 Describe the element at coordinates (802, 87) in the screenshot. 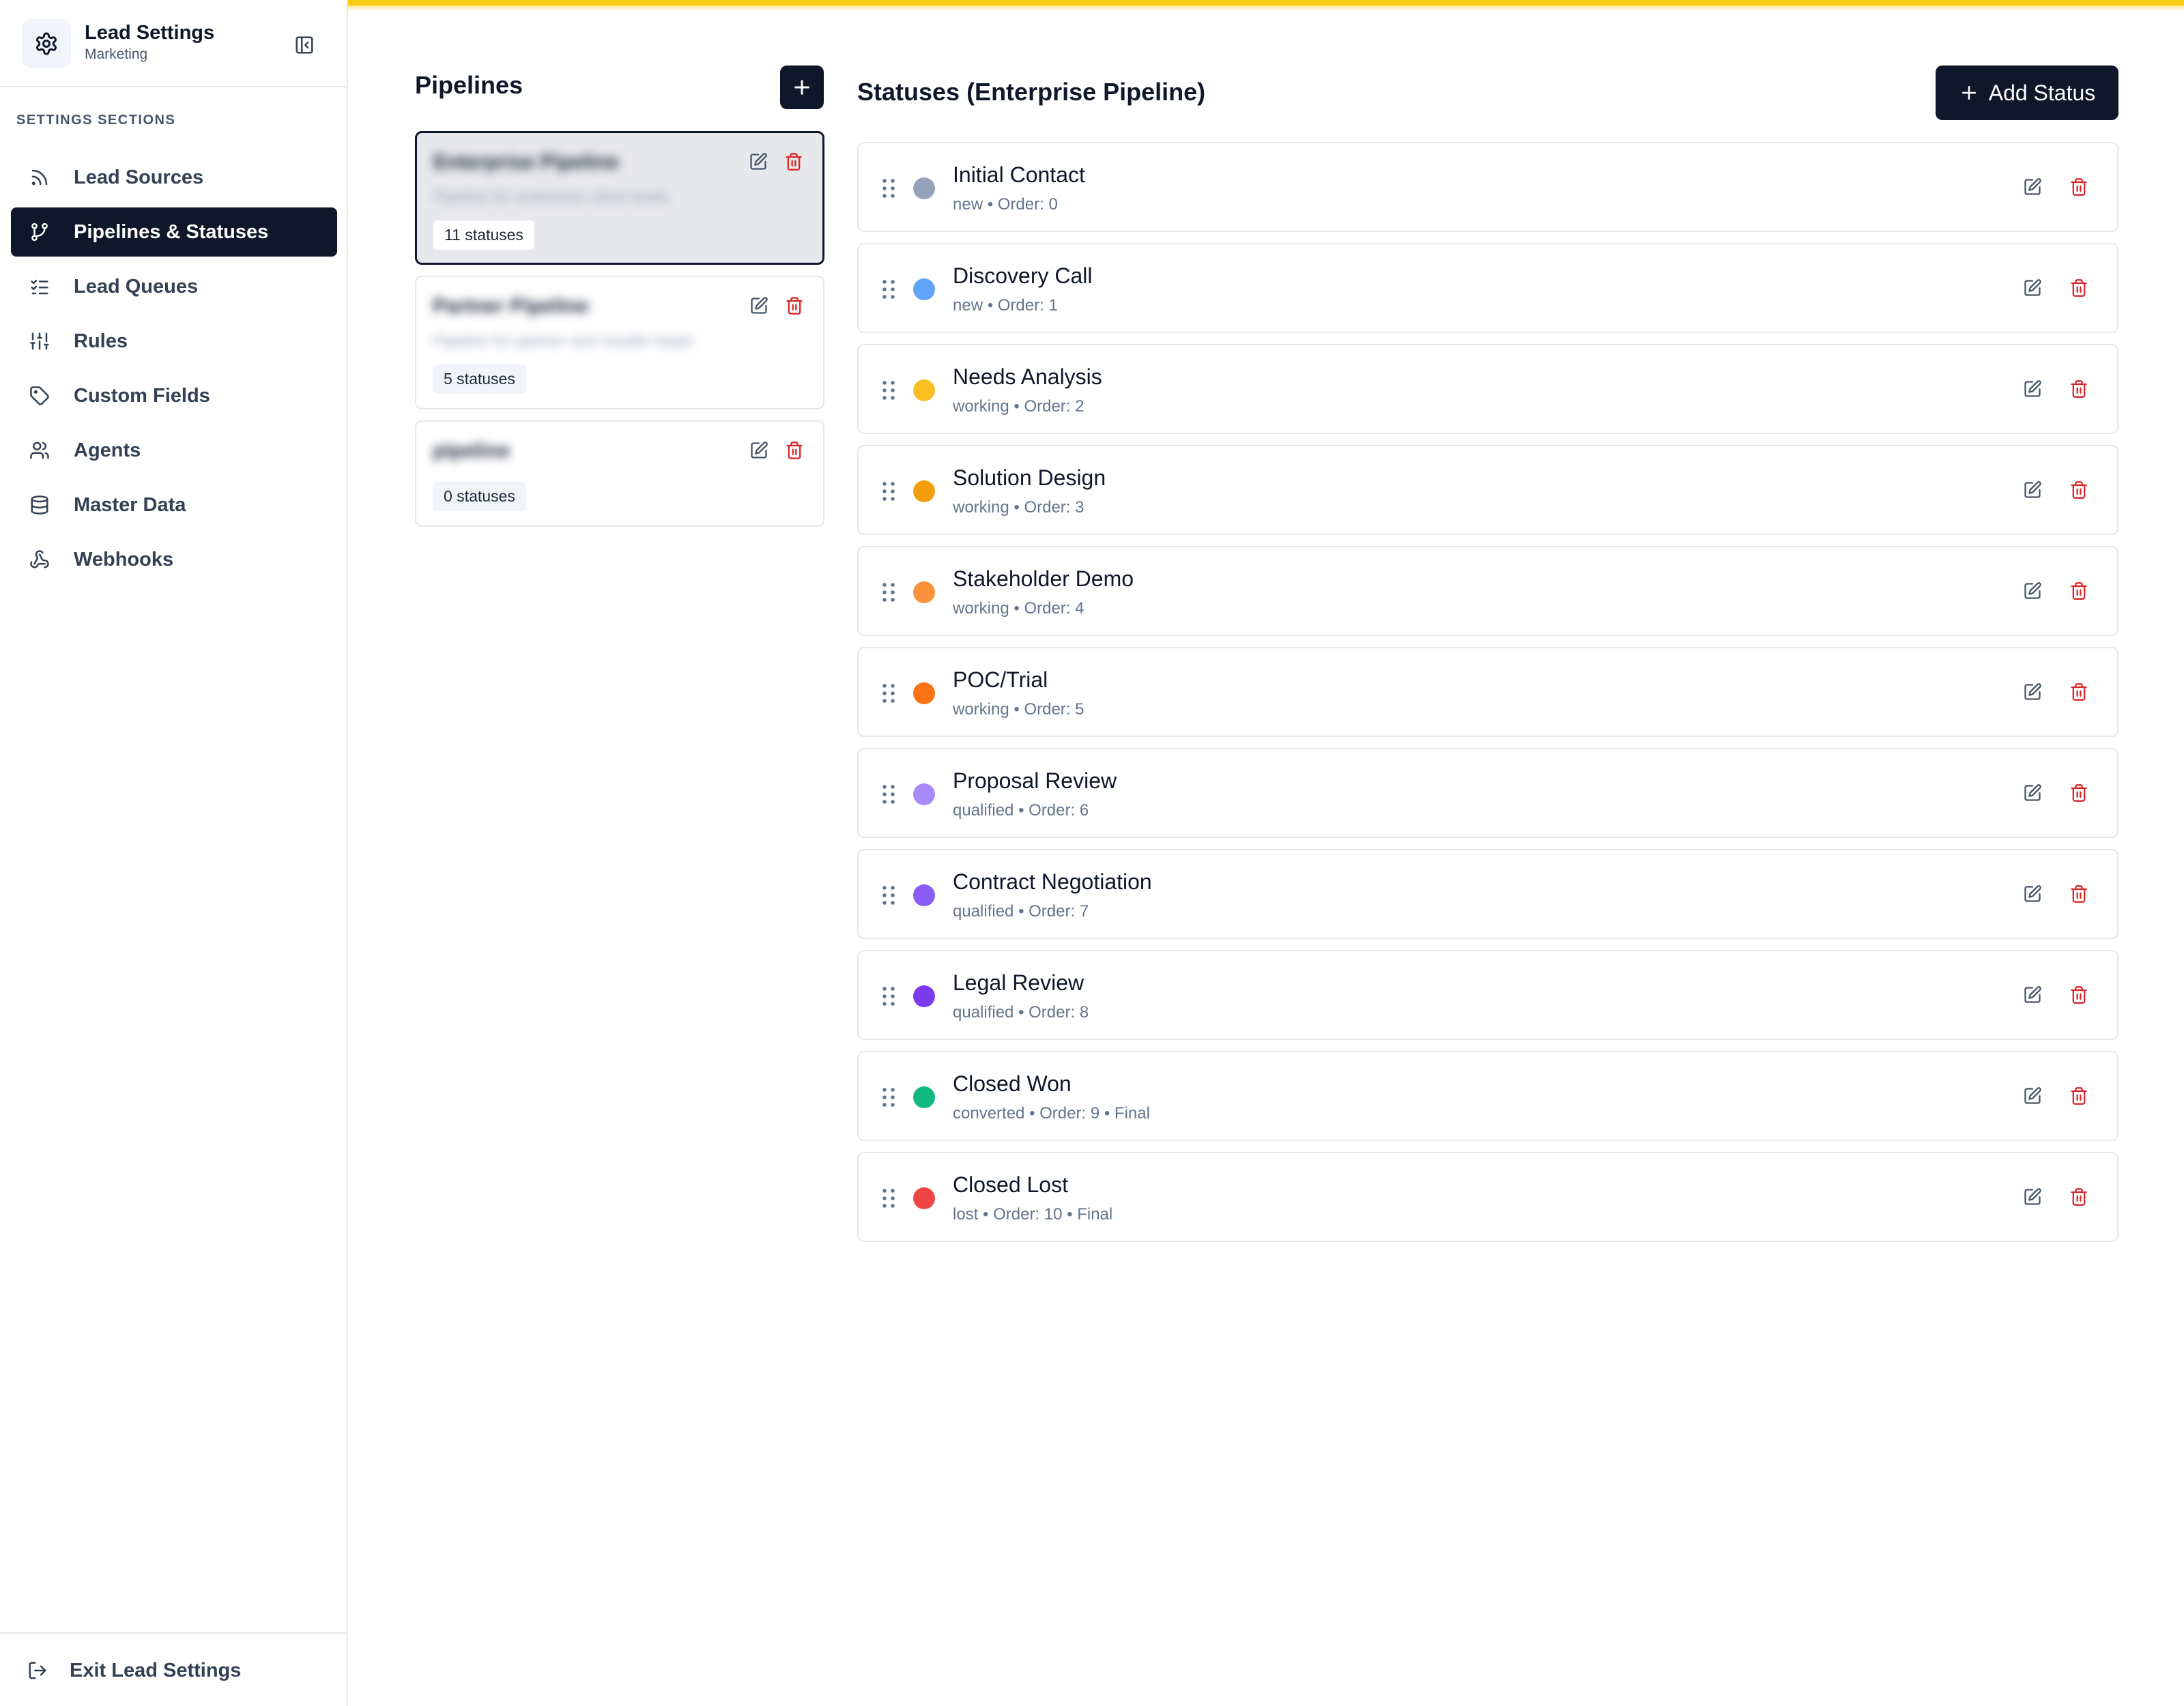

I see `add-pipeline-button` at that location.